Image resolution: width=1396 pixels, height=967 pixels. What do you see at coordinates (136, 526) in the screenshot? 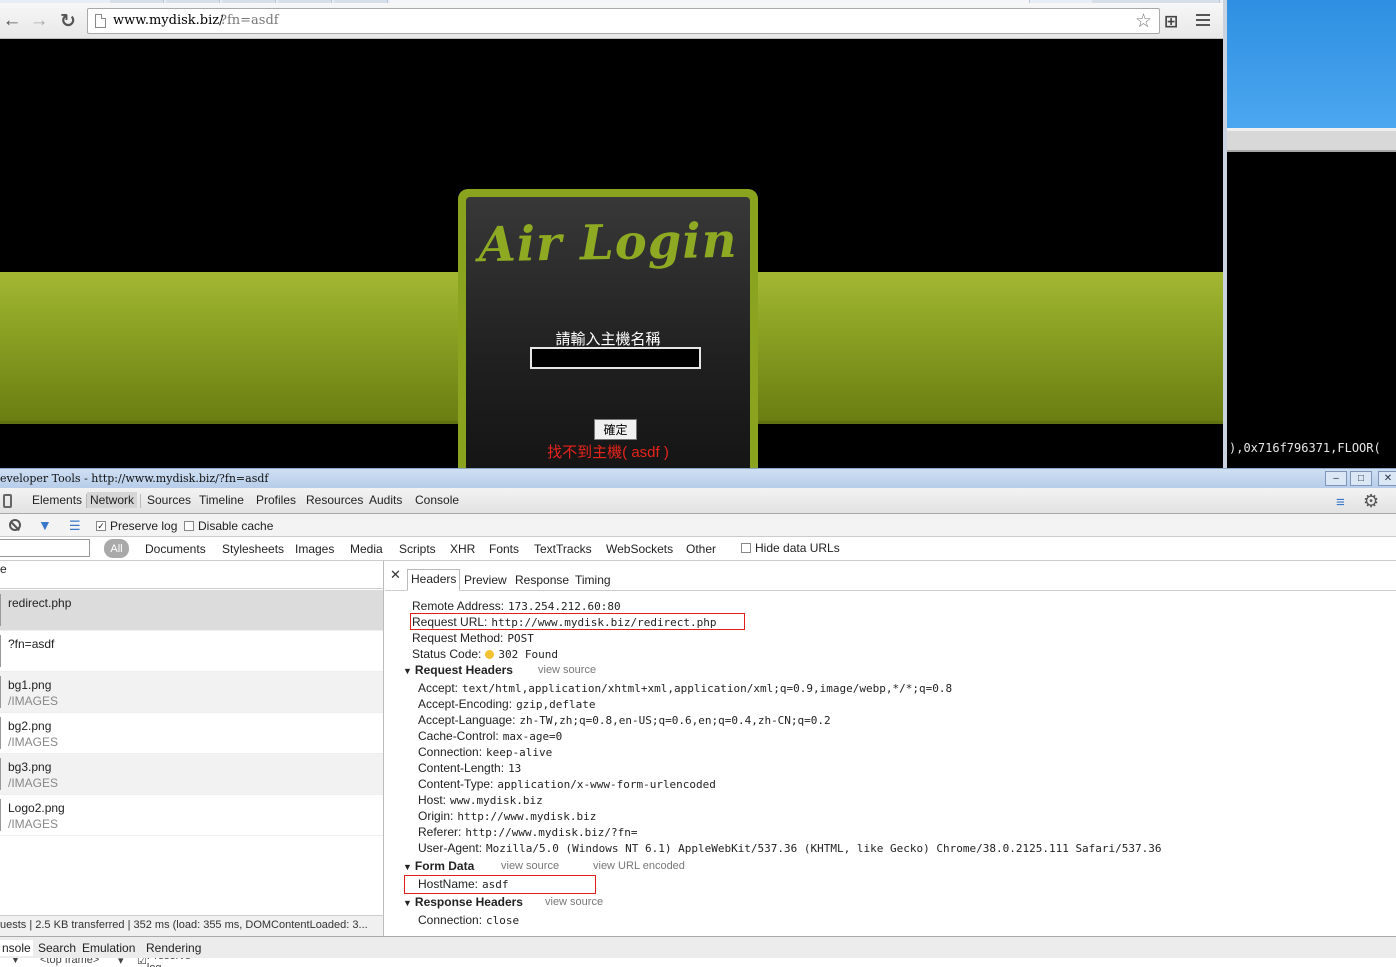
I see `preserve-log-checkbox: ✓ Preserve log` at bounding box center [136, 526].